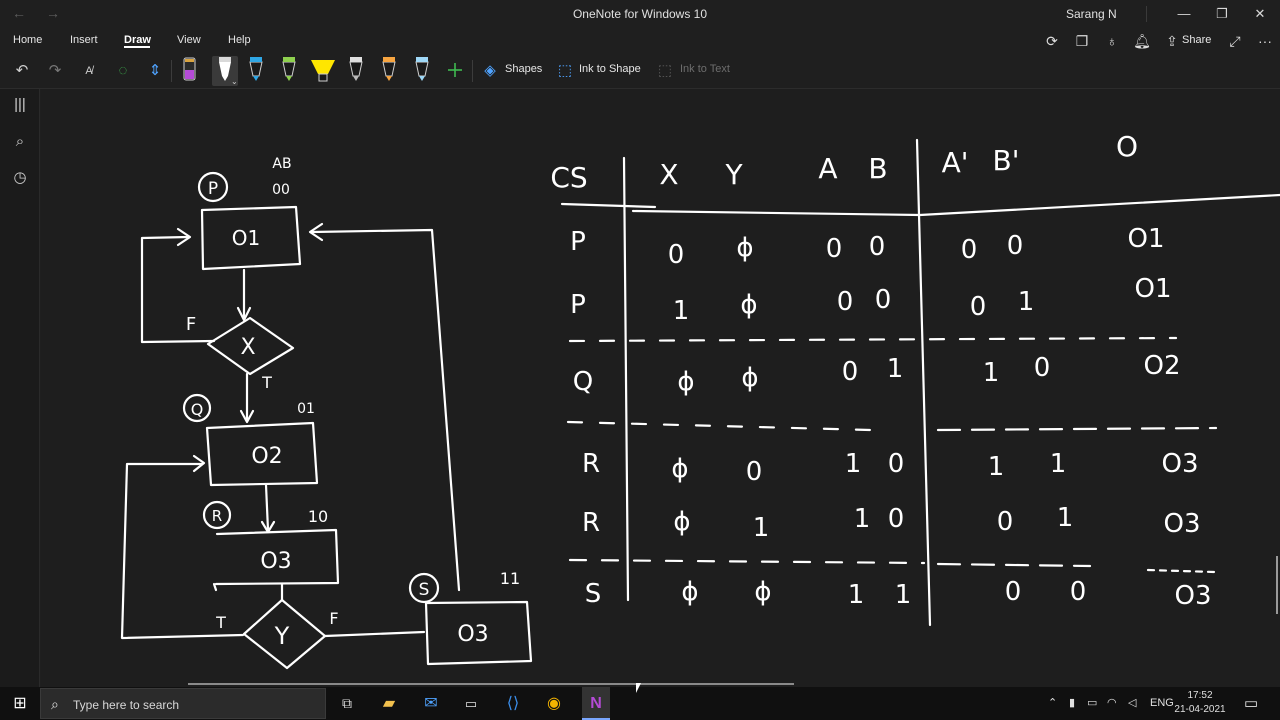  What do you see at coordinates (1072, 703) in the screenshot?
I see `microphone-icon: ▮` at bounding box center [1072, 703].